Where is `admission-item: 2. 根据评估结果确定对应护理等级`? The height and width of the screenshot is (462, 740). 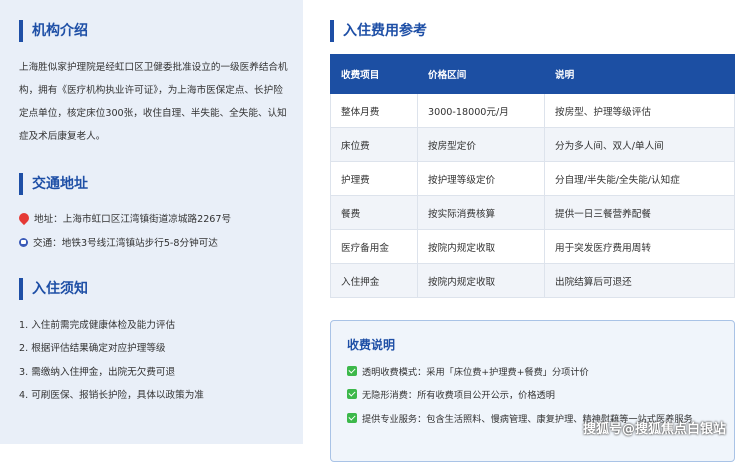 admission-item: 2. 根据评估结果确定对应护理等级 is located at coordinates (92, 348).